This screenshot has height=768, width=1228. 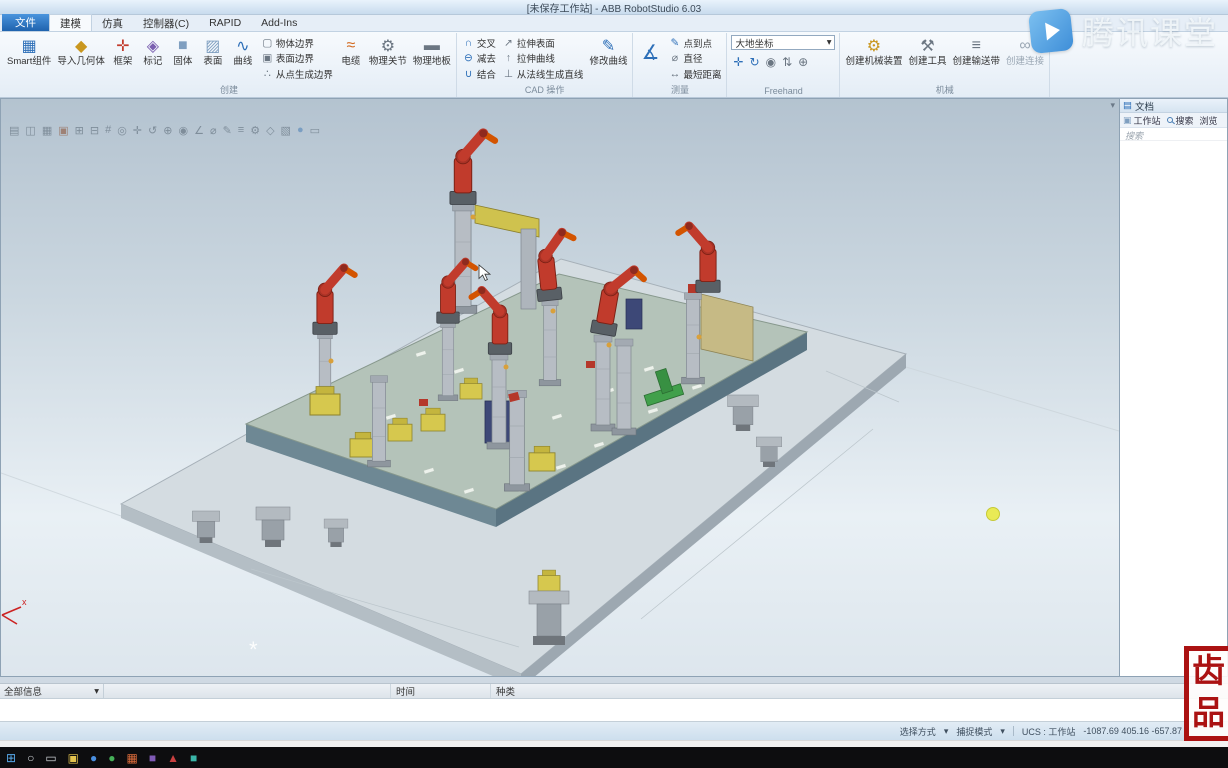 What do you see at coordinates (918, 731) in the screenshot?
I see `selection-mode-dropdown: 选择方式` at bounding box center [918, 731].